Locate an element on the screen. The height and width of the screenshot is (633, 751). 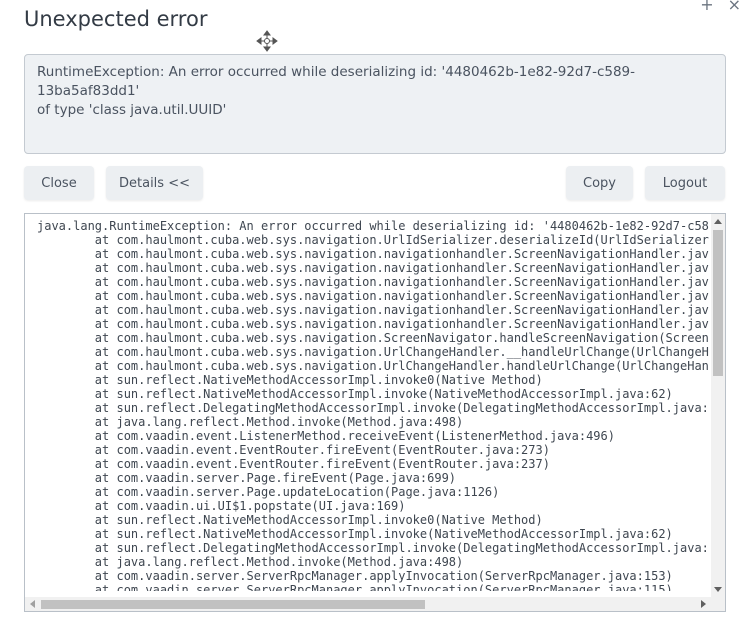
window-controls: + × is located at coordinates (720, 6).